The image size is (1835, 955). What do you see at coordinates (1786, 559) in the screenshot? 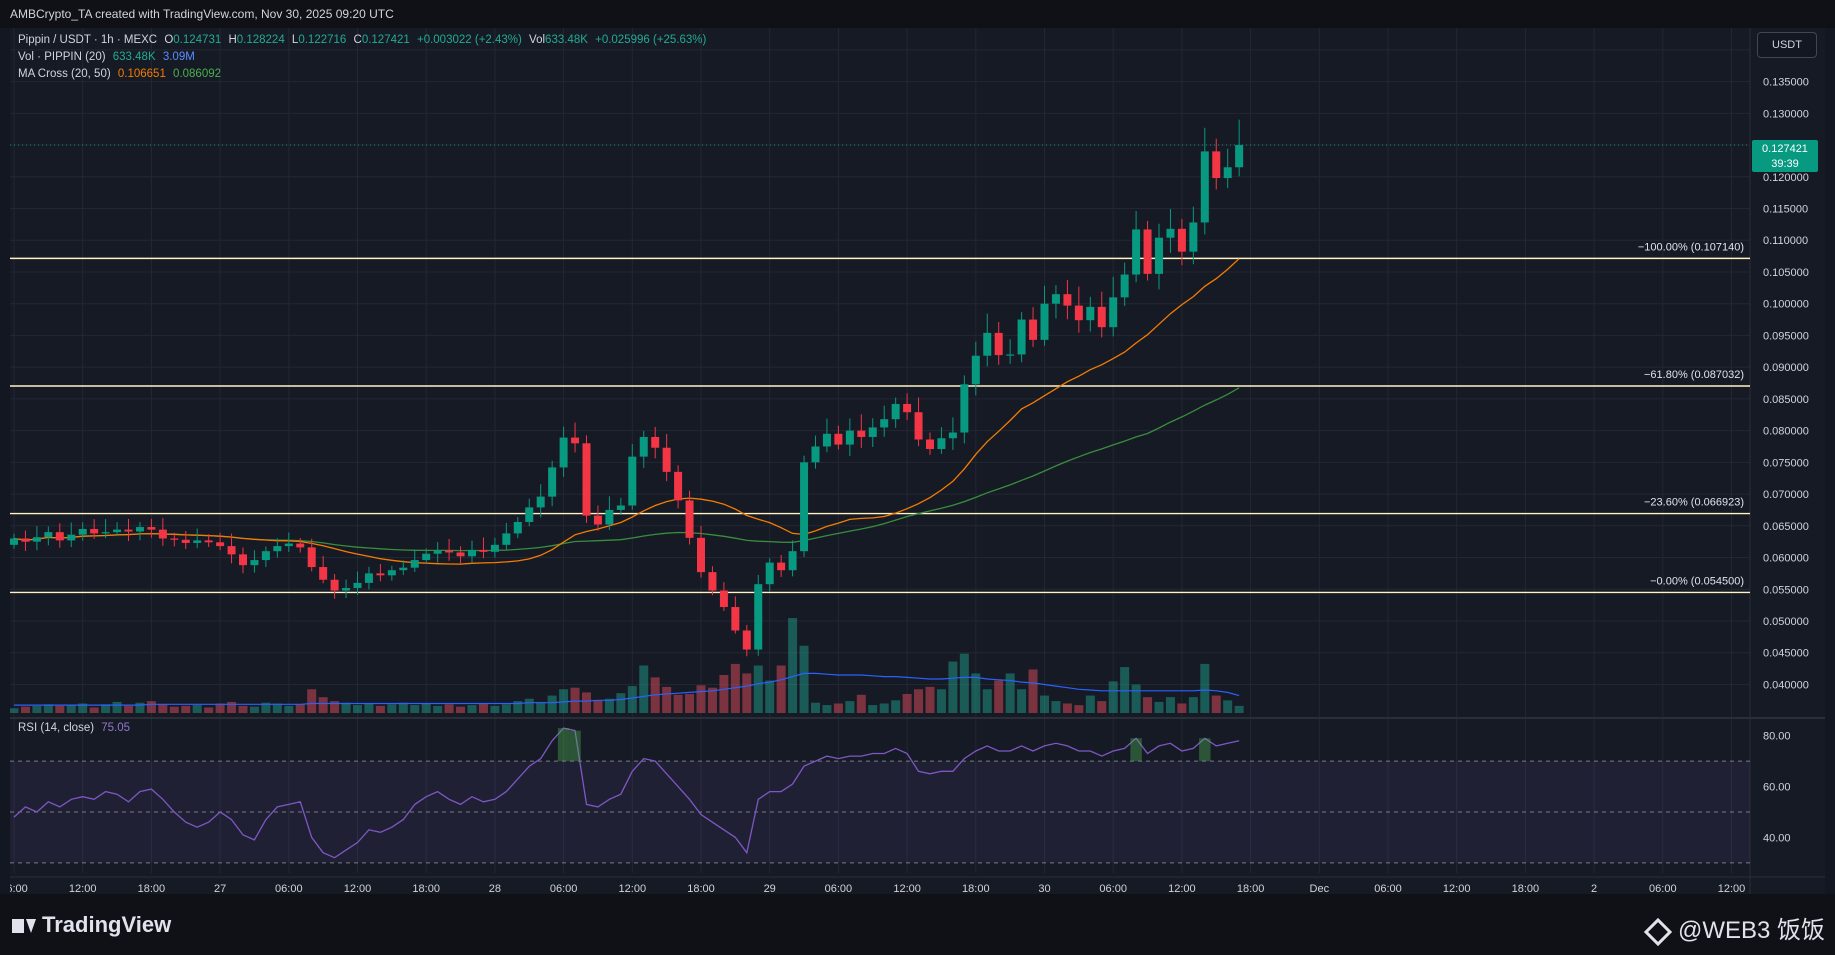
I see `price-tick-label: 0.060000` at bounding box center [1786, 559].